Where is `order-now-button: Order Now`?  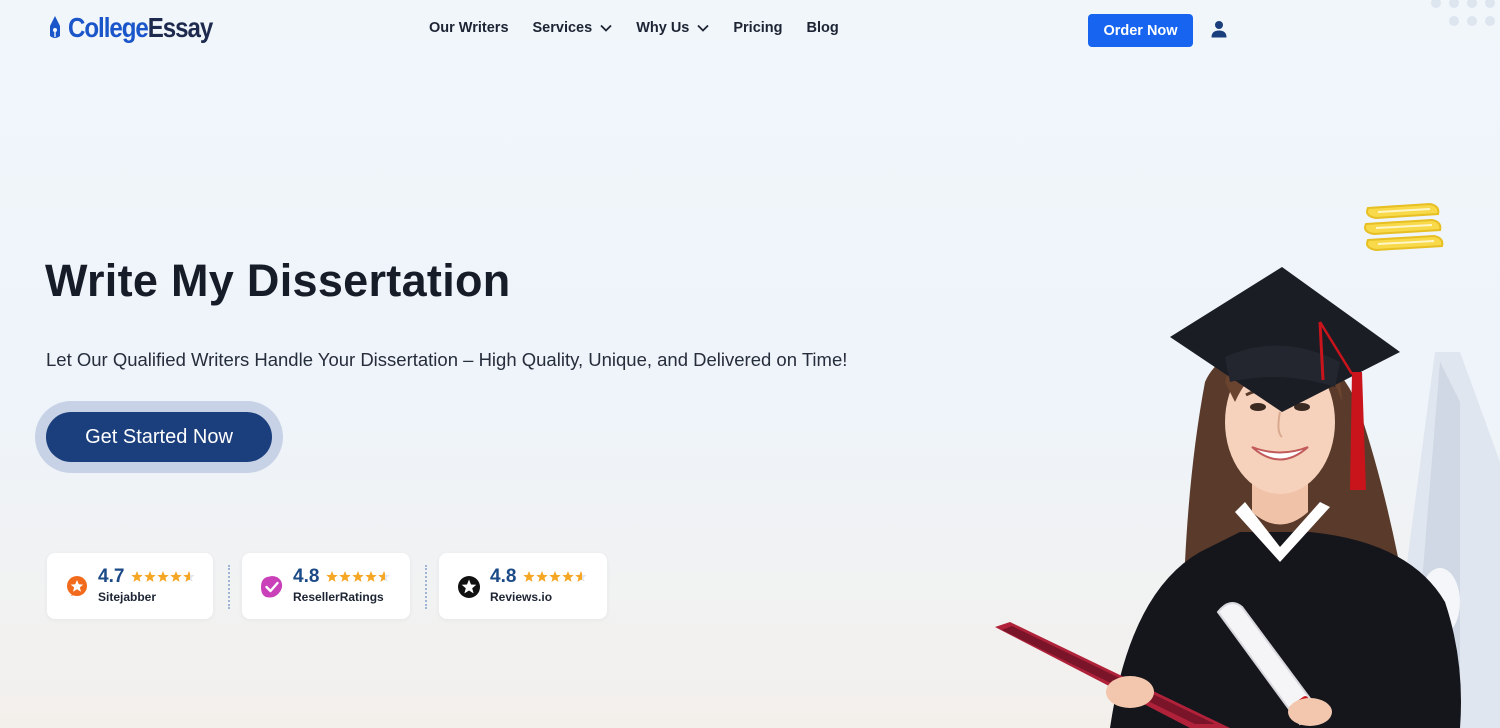 order-now-button: Order Now is located at coordinates (1140, 30).